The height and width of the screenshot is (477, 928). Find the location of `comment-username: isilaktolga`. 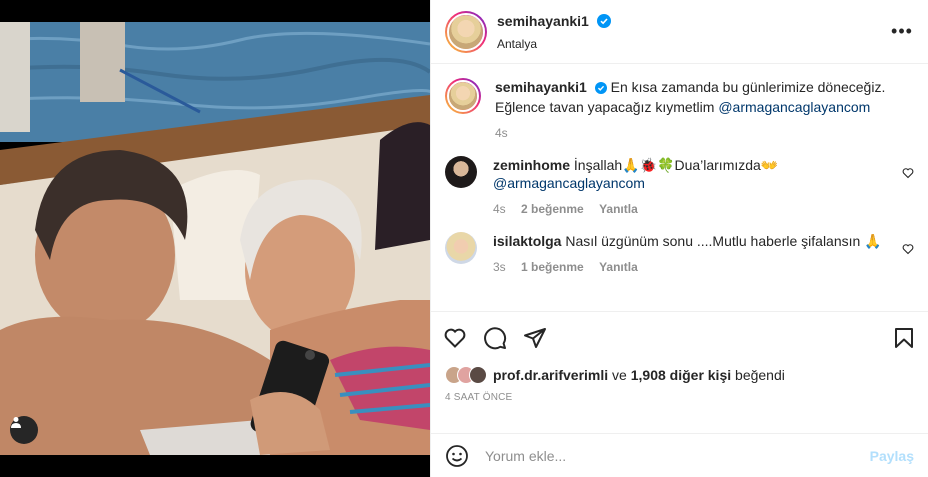

comment-username: isilaktolga is located at coordinates (527, 241).